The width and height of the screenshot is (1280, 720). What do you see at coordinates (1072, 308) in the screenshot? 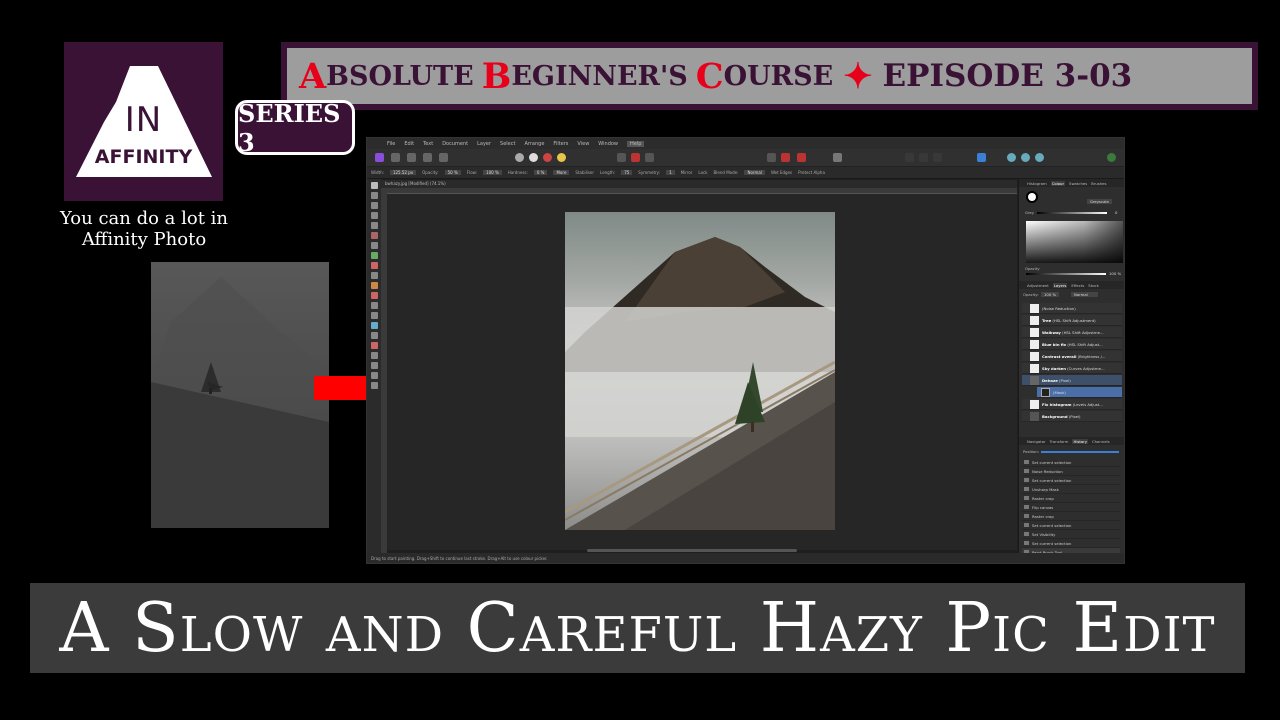
I see `layer-row: (Noise Reduction)` at bounding box center [1072, 308].